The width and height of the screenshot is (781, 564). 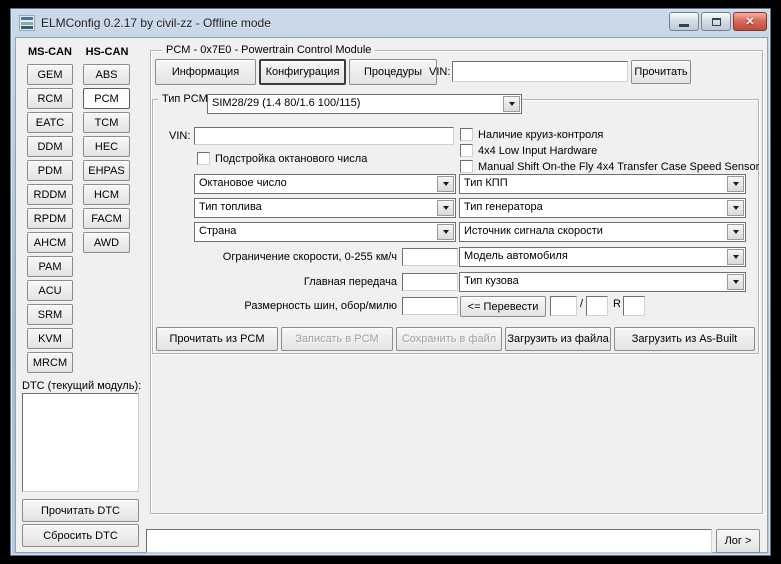 I want to click on octane-dropdown: Октановое число, so click(x=325, y=184).